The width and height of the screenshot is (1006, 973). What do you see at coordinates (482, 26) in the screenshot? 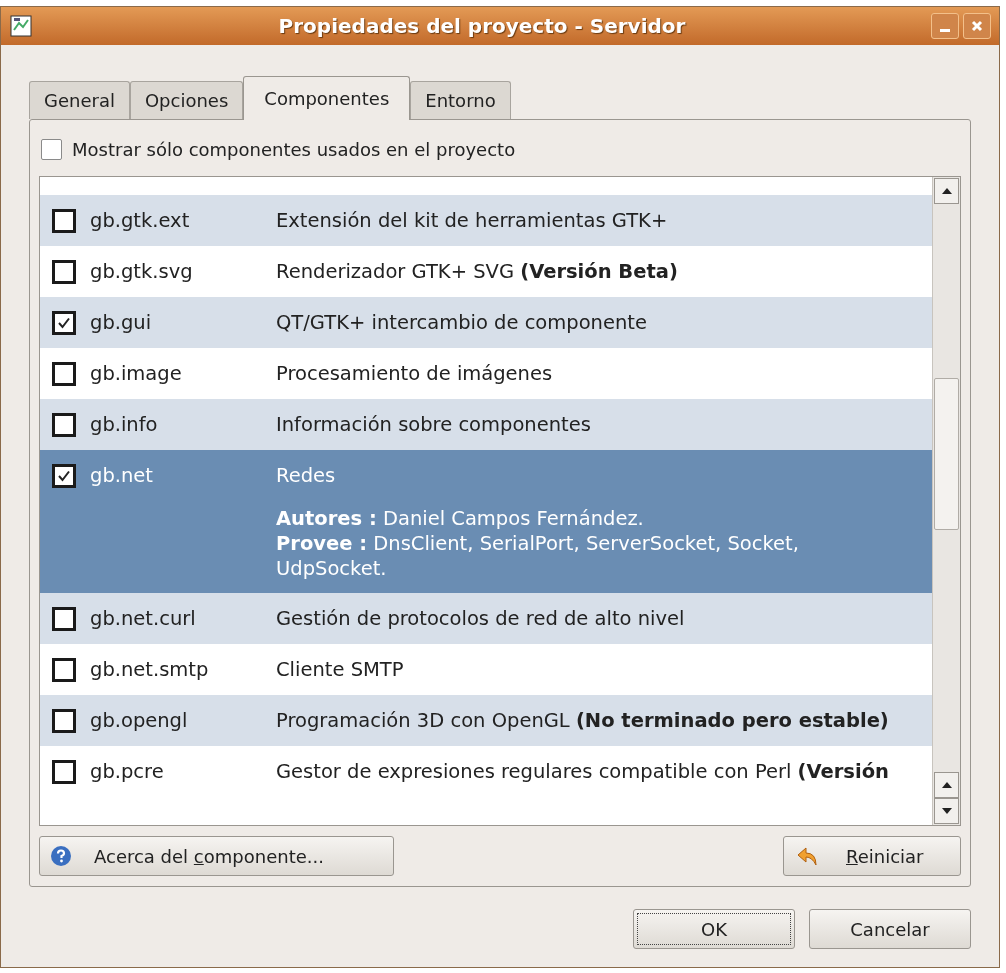
I see `window-title: Propiedades del proyecto - Servidor` at bounding box center [482, 26].